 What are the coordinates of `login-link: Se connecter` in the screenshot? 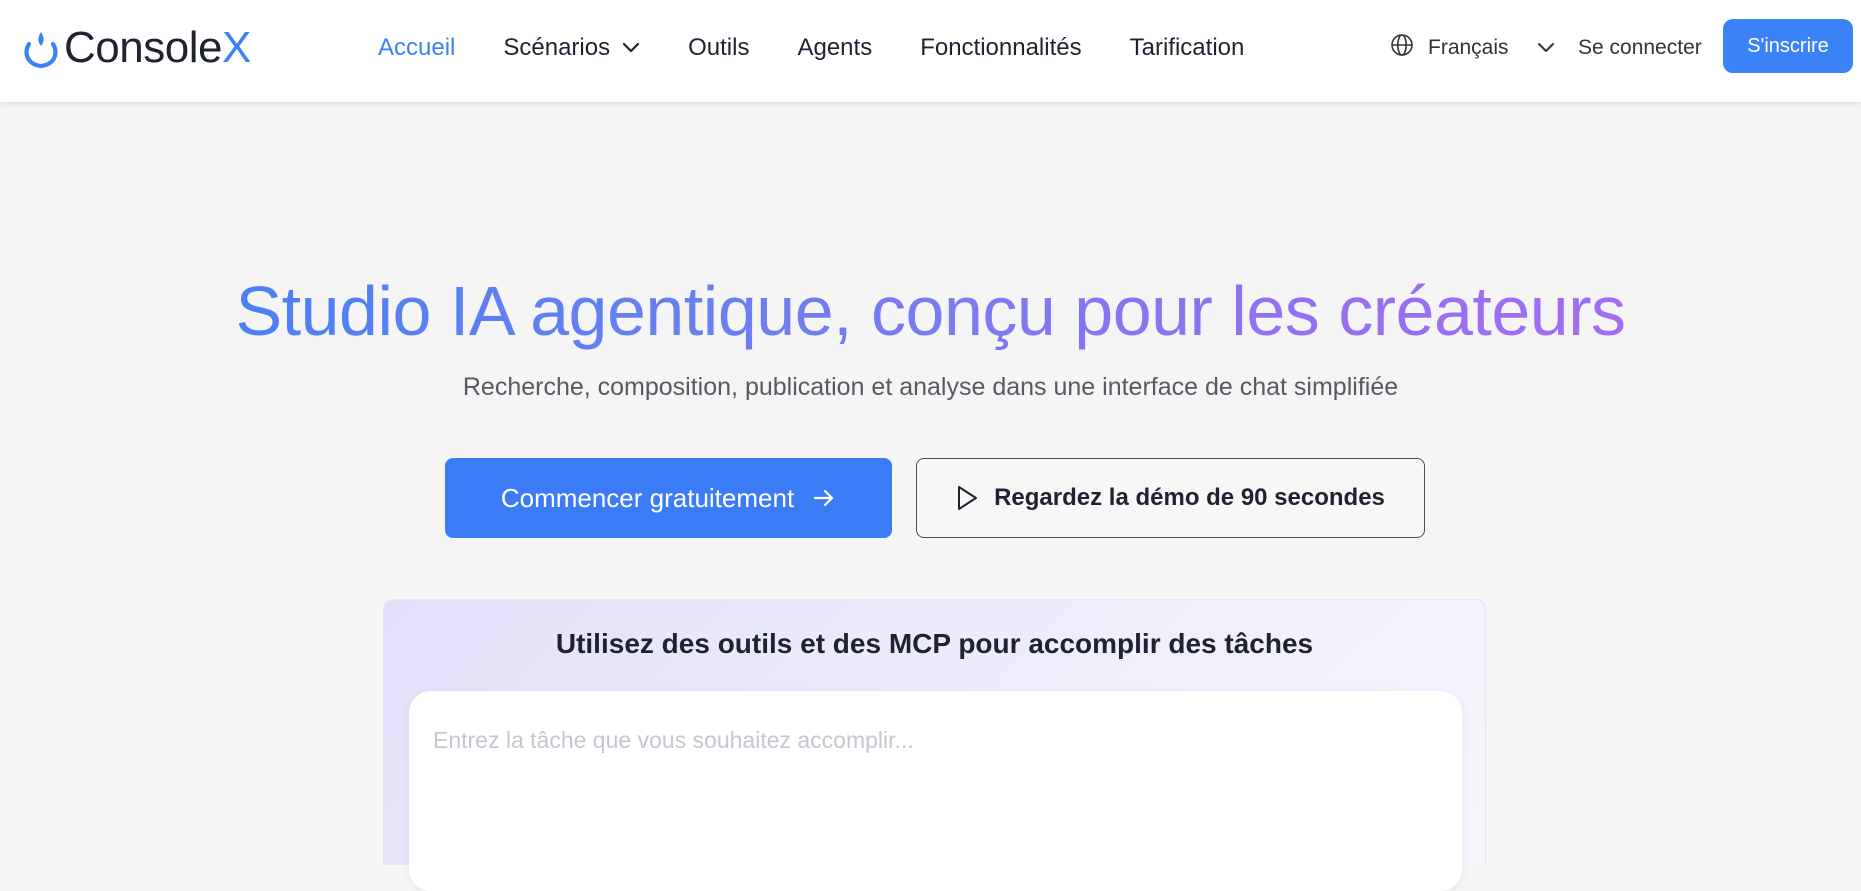 It's located at (1640, 48).